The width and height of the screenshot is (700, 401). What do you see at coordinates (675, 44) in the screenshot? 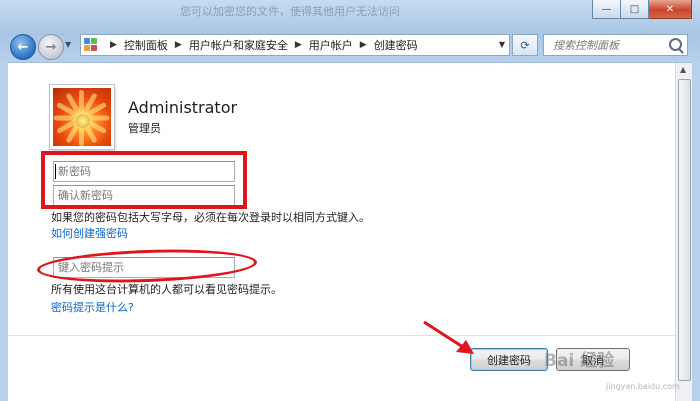
I see `search-icon` at bounding box center [675, 44].